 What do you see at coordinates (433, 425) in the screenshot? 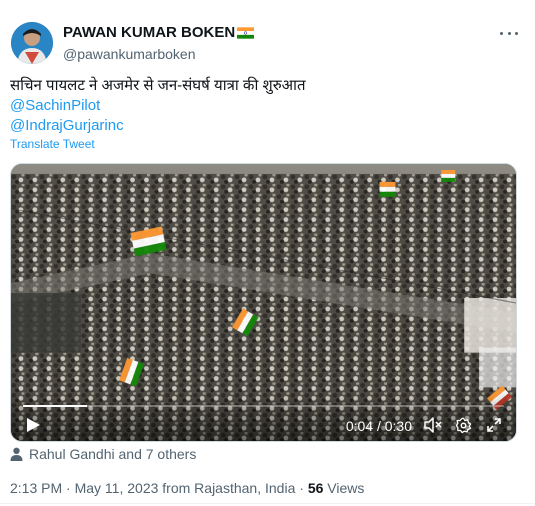
I see `mute-icon` at bounding box center [433, 425].